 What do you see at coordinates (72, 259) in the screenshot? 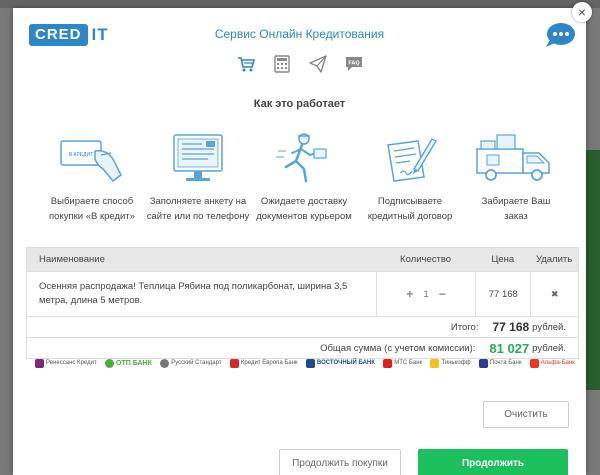
I see `header-name: Наименование` at bounding box center [72, 259].